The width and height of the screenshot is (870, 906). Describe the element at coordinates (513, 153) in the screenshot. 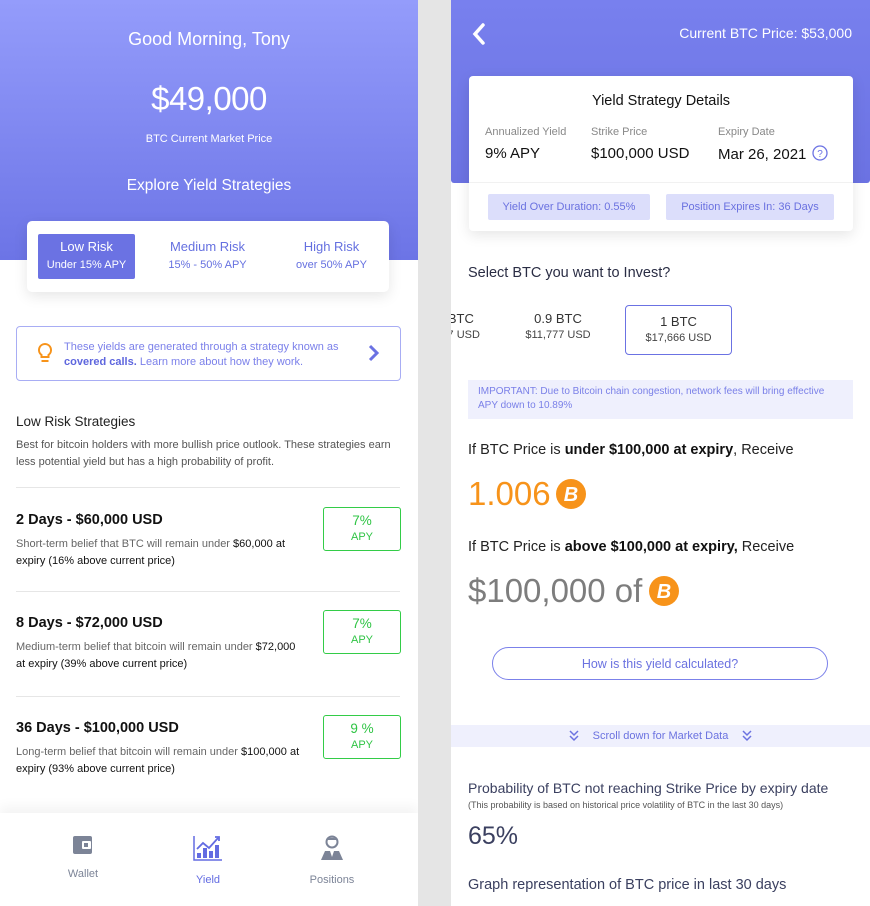

I see `value: 9% APY` at that location.